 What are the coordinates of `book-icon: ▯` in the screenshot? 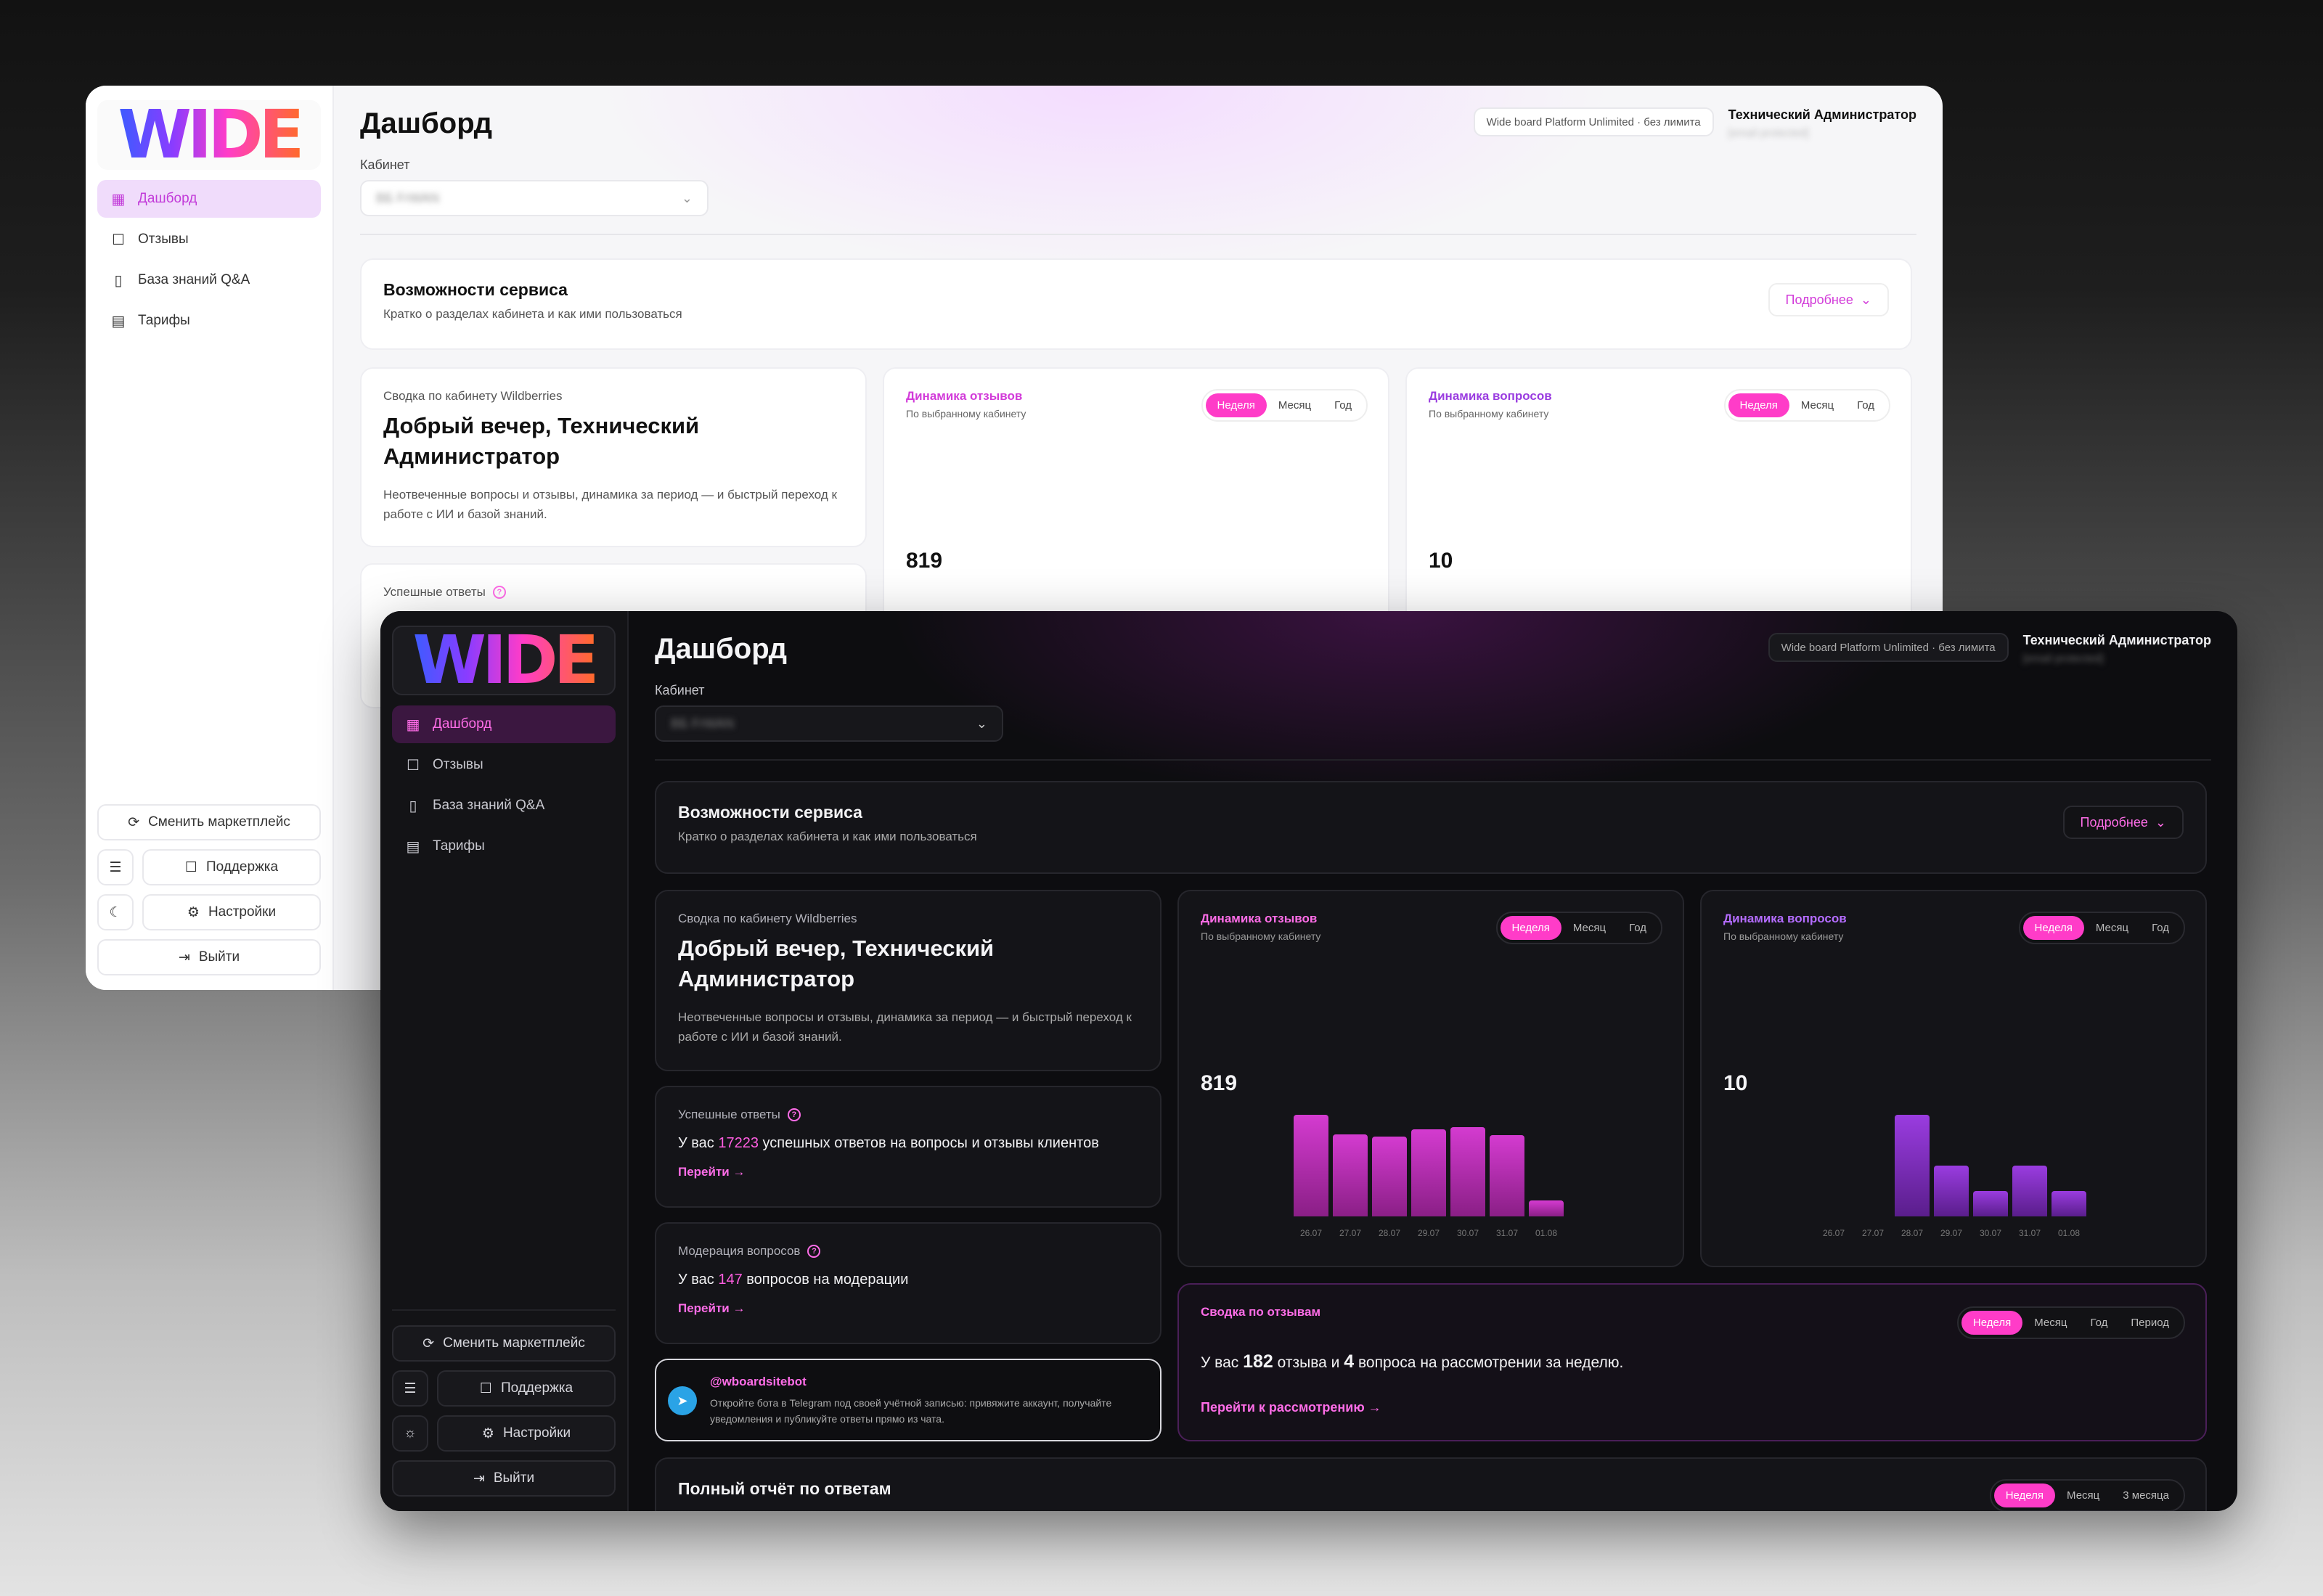 It's located at (118, 280).